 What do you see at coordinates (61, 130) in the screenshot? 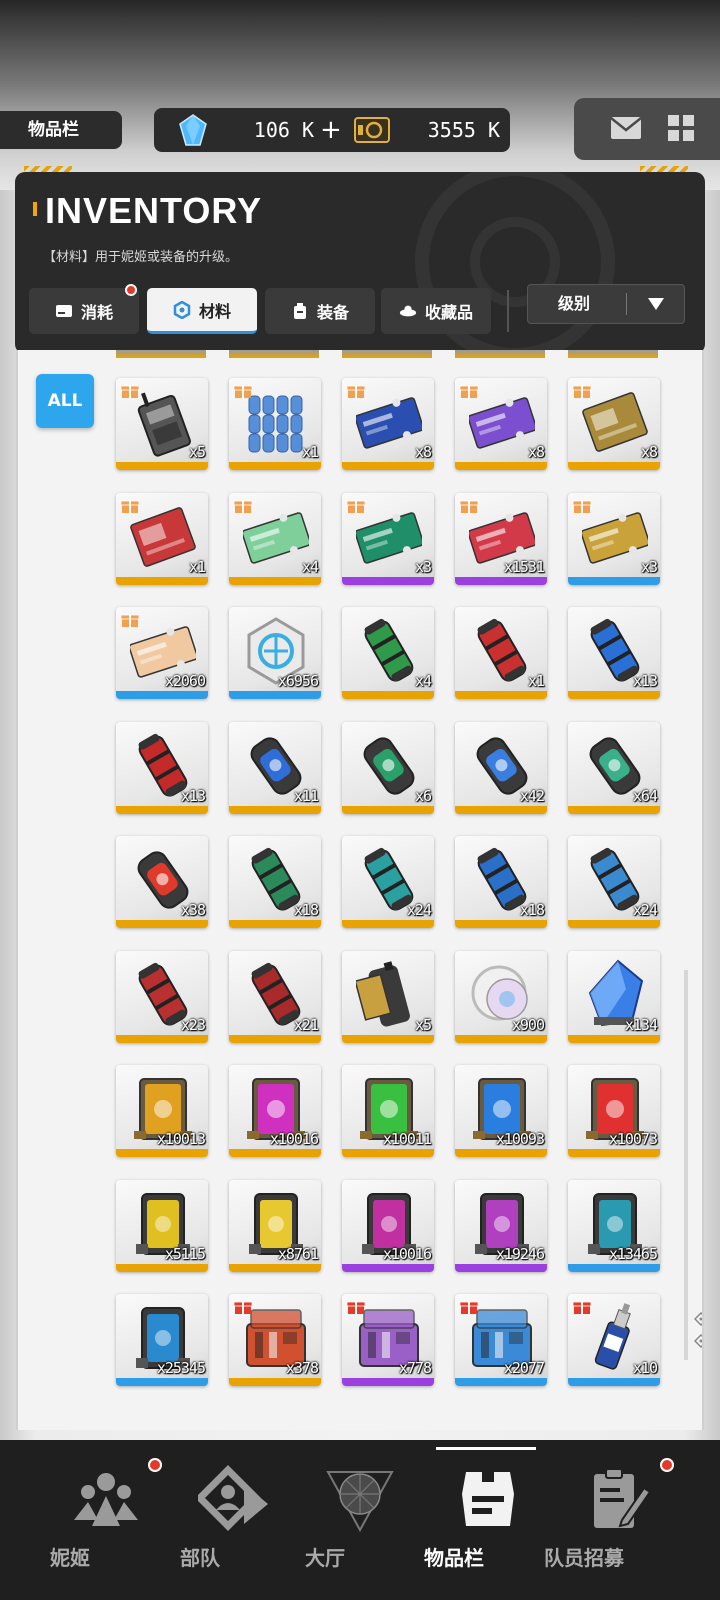
I see `page-label: 物品栏` at bounding box center [61, 130].